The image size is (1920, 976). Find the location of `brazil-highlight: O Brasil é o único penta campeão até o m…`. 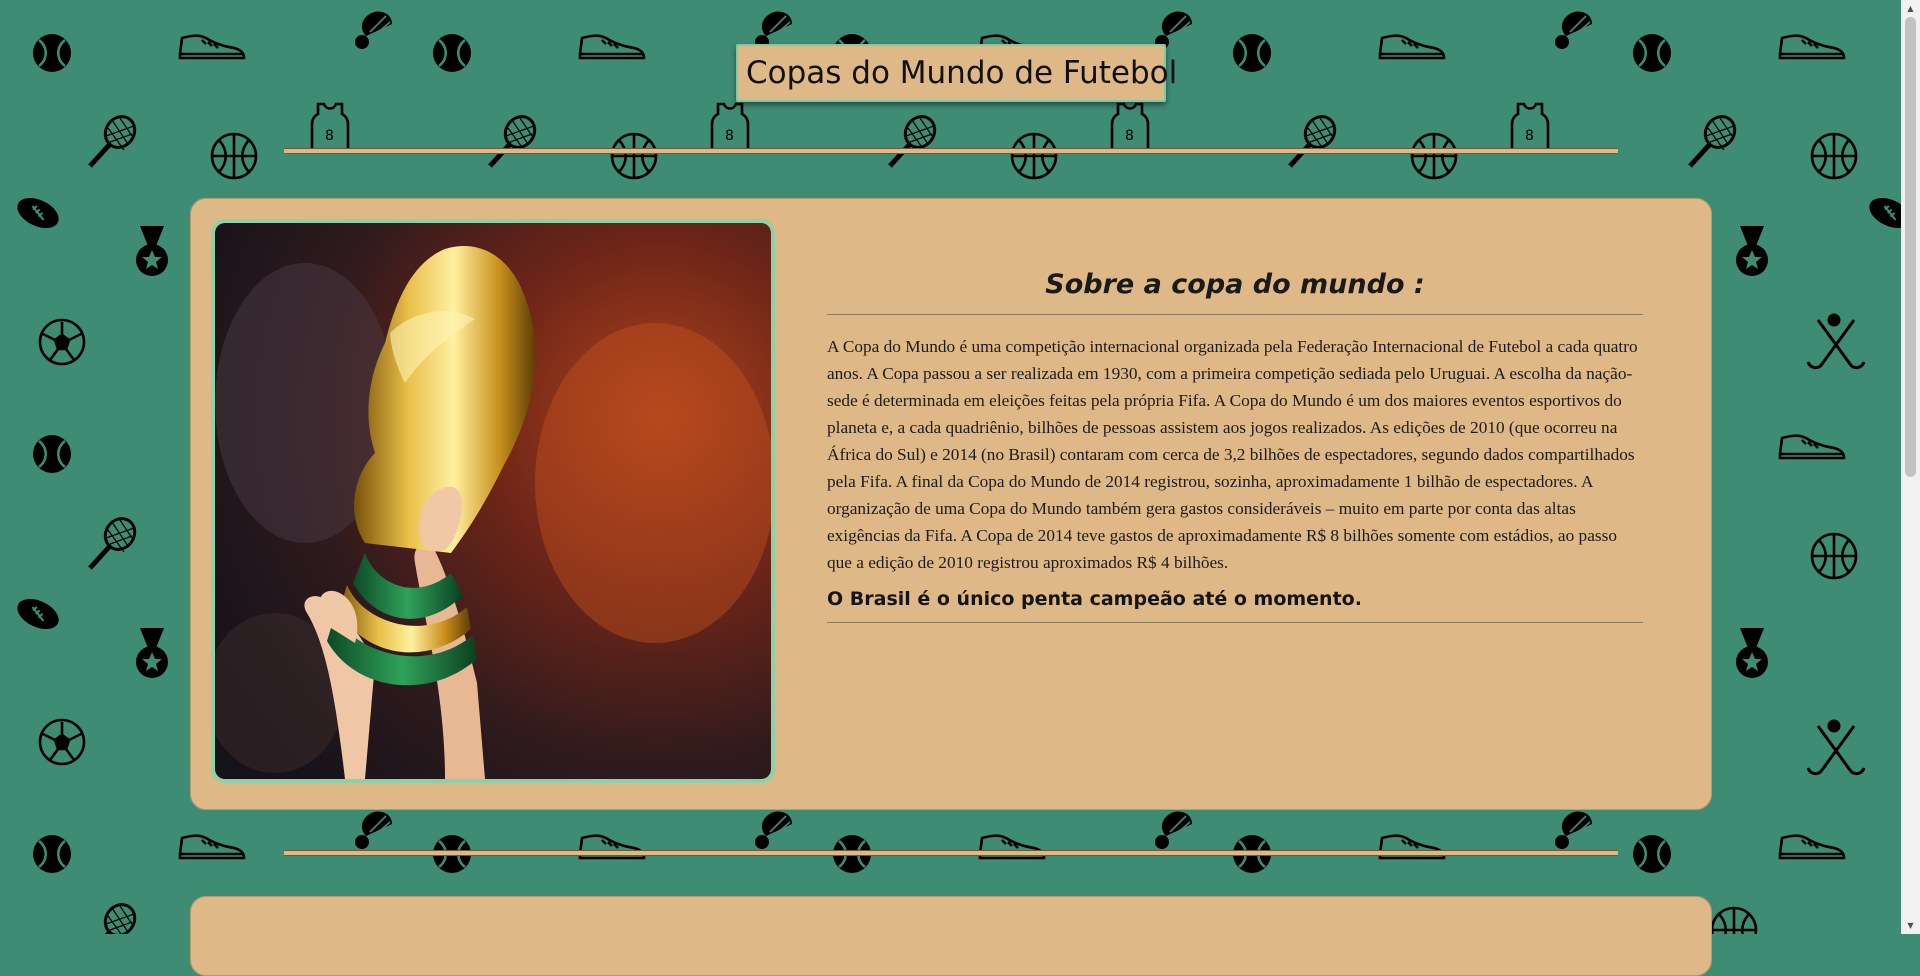

brazil-highlight: O Brasil é o único penta campeão até o m… is located at coordinates (1235, 605).